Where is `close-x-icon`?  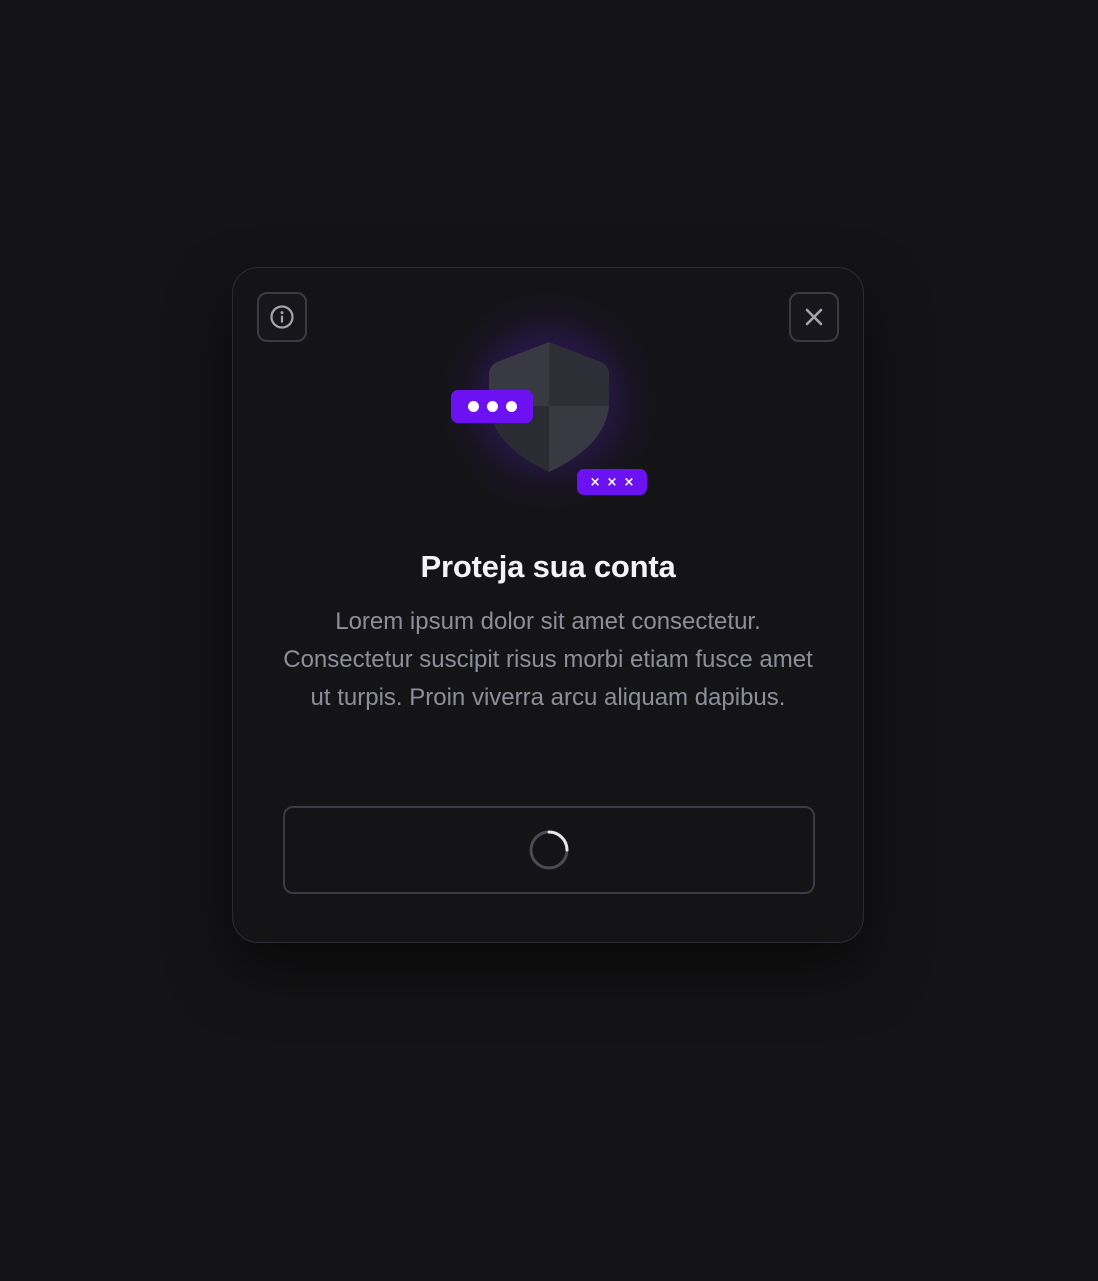
close-x-icon is located at coordinates (814, 317).